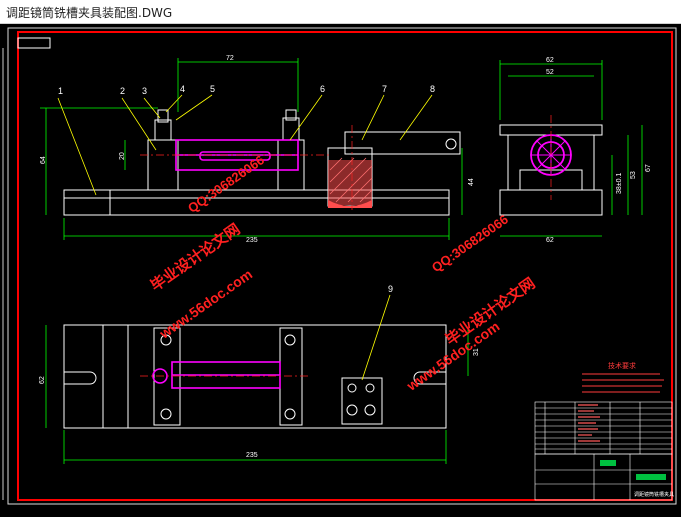  What do you see at coordinates (648, 168) in the screenshot?
I see `dim-side-67: 67` at bounding box center [648, 168].